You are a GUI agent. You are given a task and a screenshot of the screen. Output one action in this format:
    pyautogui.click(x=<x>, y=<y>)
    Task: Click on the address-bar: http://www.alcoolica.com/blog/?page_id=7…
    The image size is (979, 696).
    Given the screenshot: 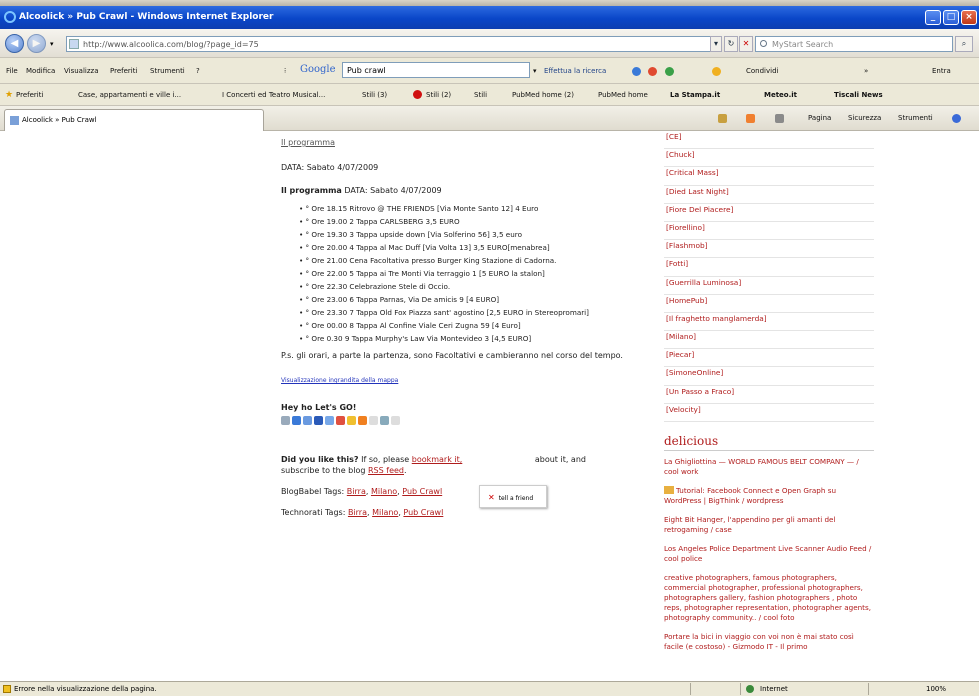 What is the action you would take?
    pyautogui.click(x=394, y=44)
    